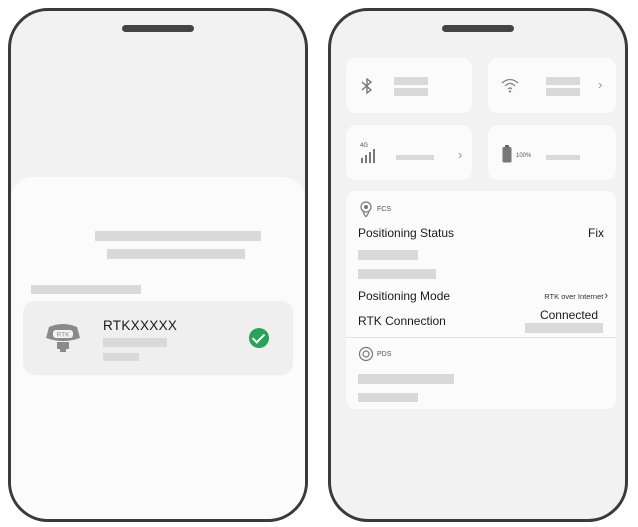 The width and height of the screenshot is (638, 527). What do you see at coordinates (178, 236) in the screenshot?
I see `placeholder-title-line` at bounding box center [178, 236].